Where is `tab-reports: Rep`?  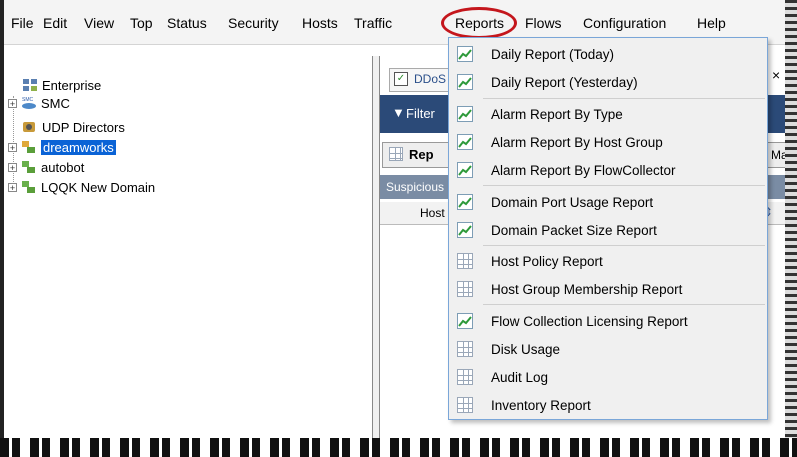 tab-reports: Rep is located at coordinates (418, 155).